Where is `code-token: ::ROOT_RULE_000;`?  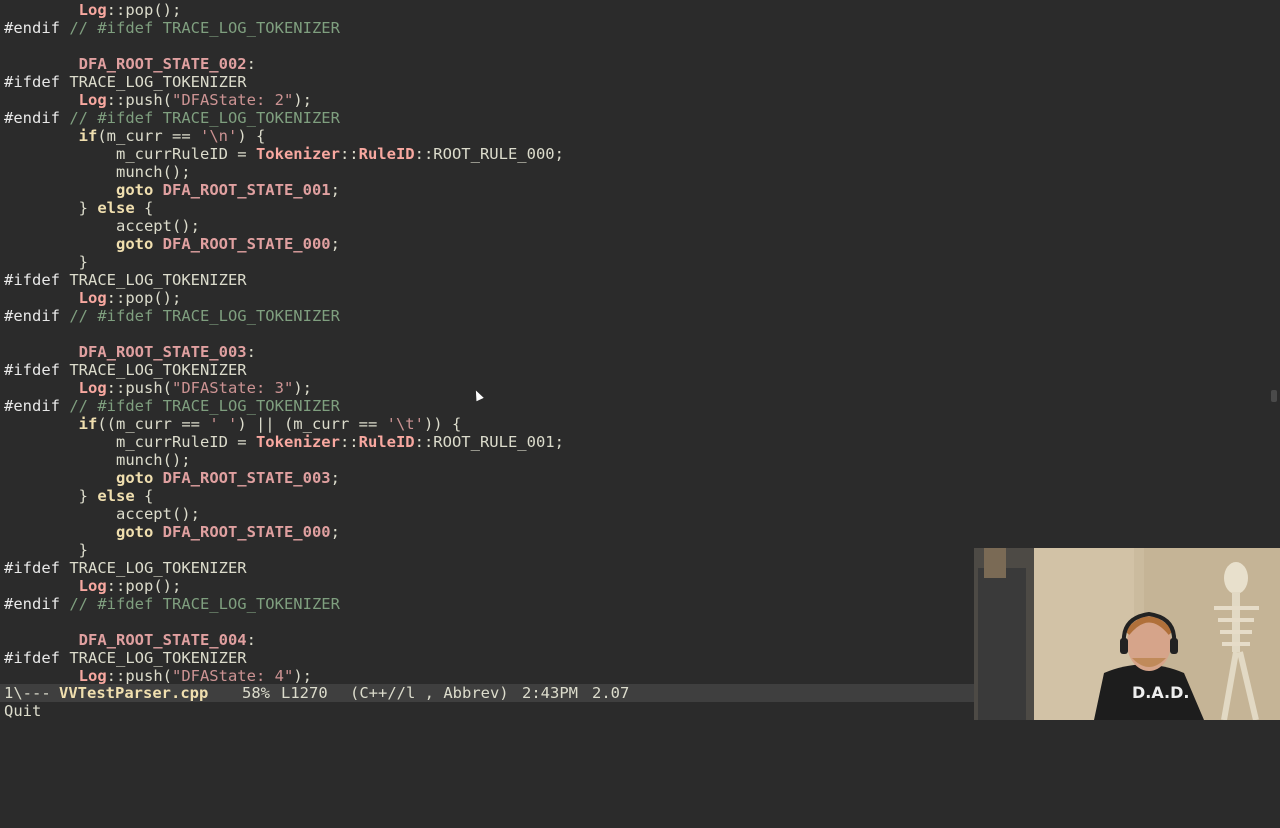
code-token: ::ROOT_RULE_000; is located at coordinates (489, 154).